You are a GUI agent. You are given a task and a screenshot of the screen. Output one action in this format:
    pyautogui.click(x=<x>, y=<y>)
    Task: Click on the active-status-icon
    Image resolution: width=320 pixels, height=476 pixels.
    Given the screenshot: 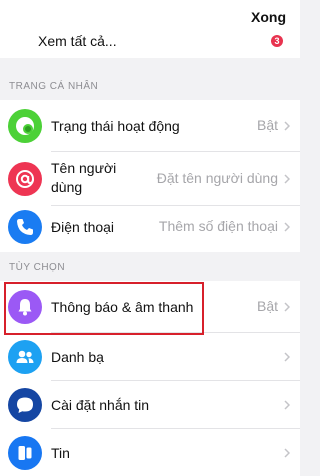 What is the action you would take?
    pyautogui.click(x=25, y=126)
    